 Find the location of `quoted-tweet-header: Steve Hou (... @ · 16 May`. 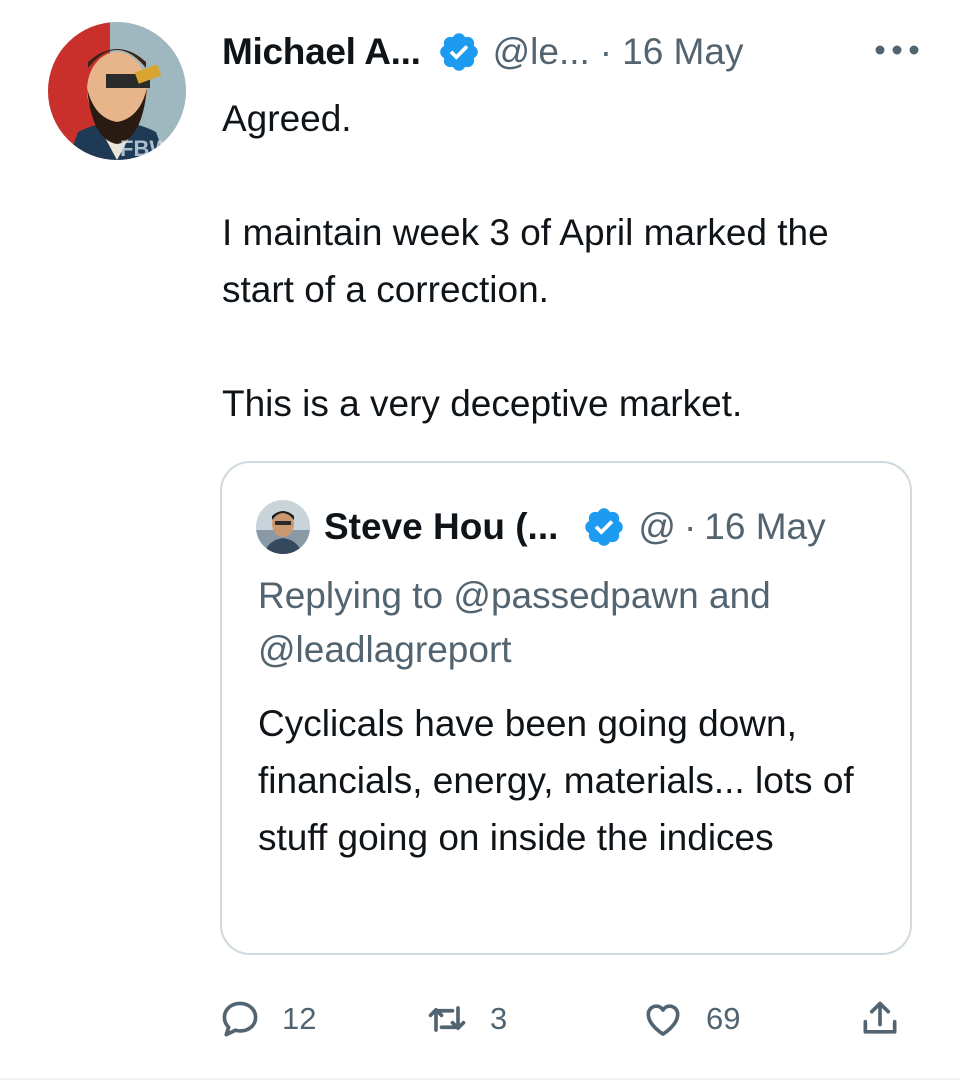

quoted-tweet-header: Steve Hou (... @ · 16 May is located at coordinates (541, 527).